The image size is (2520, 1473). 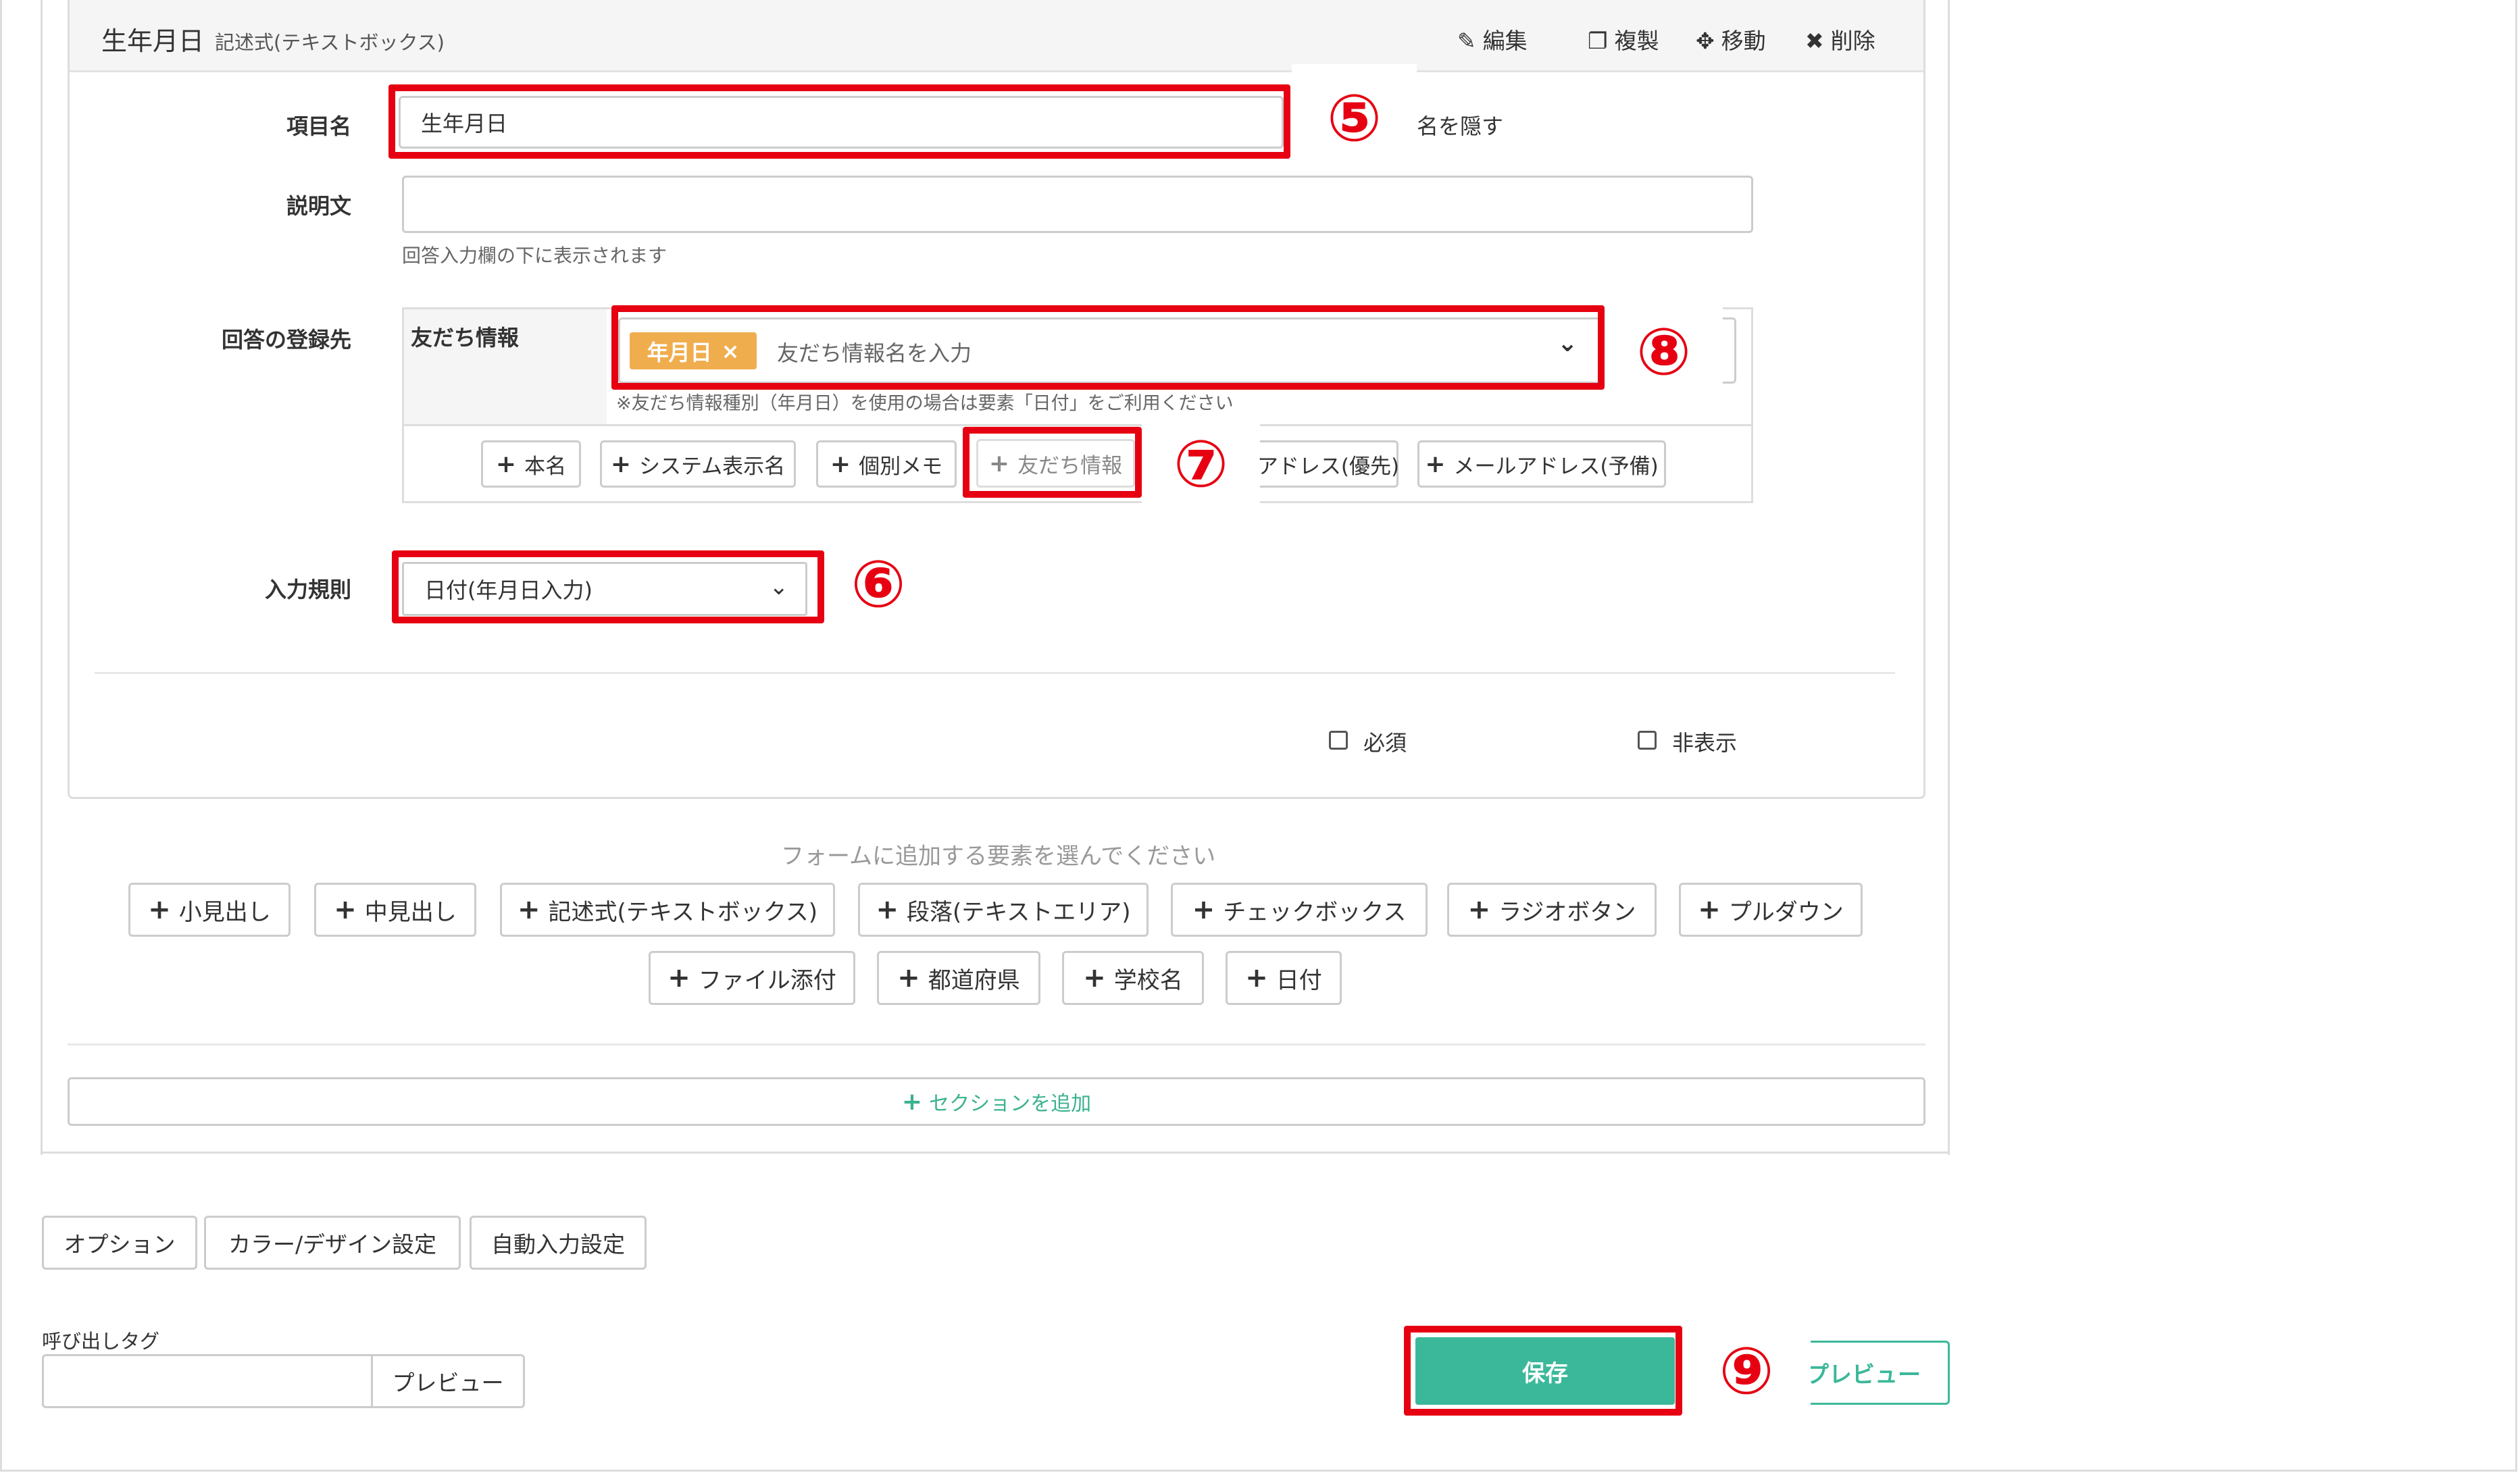 I want to click on hidden-label: 非表示, so click(x=1705, y=743).